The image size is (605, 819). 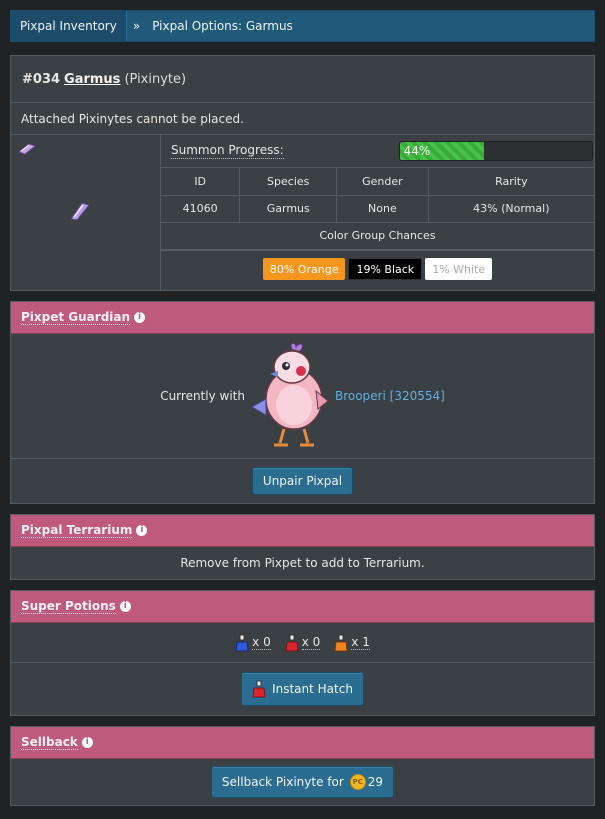 I want to click on sprite-cell, so click(x=86, y=212).